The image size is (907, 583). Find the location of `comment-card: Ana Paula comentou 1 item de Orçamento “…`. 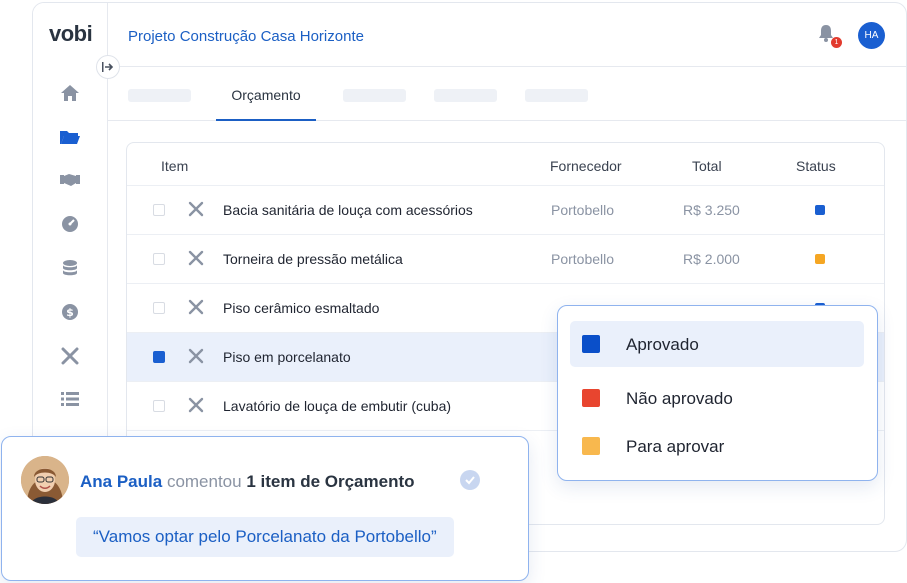

comment-card: Ana Paula comentou 1 item de Orçamento “… is located at coordinates (265, 508).